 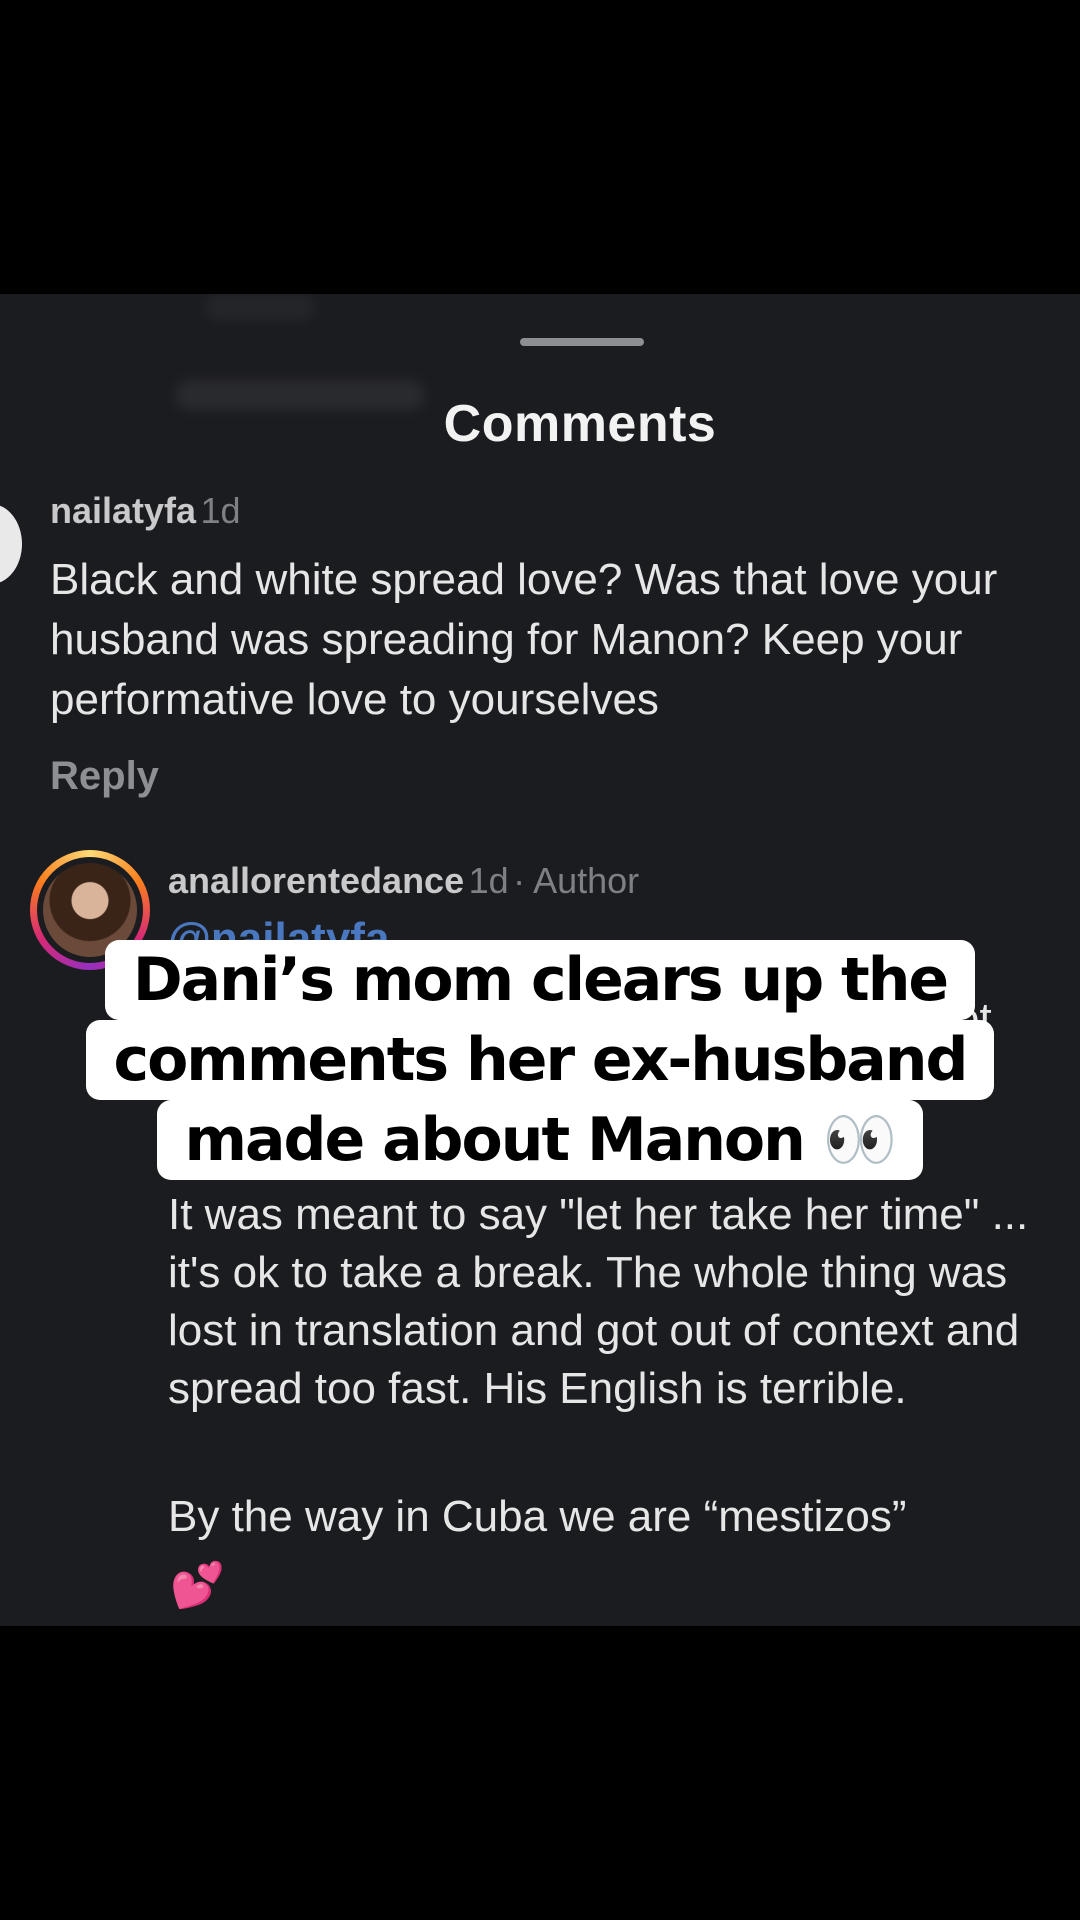 What do you see at coordinates (582, 342) in the screenshot?
I see `sheet-grabber-handle` at bounding box center [582, 342].